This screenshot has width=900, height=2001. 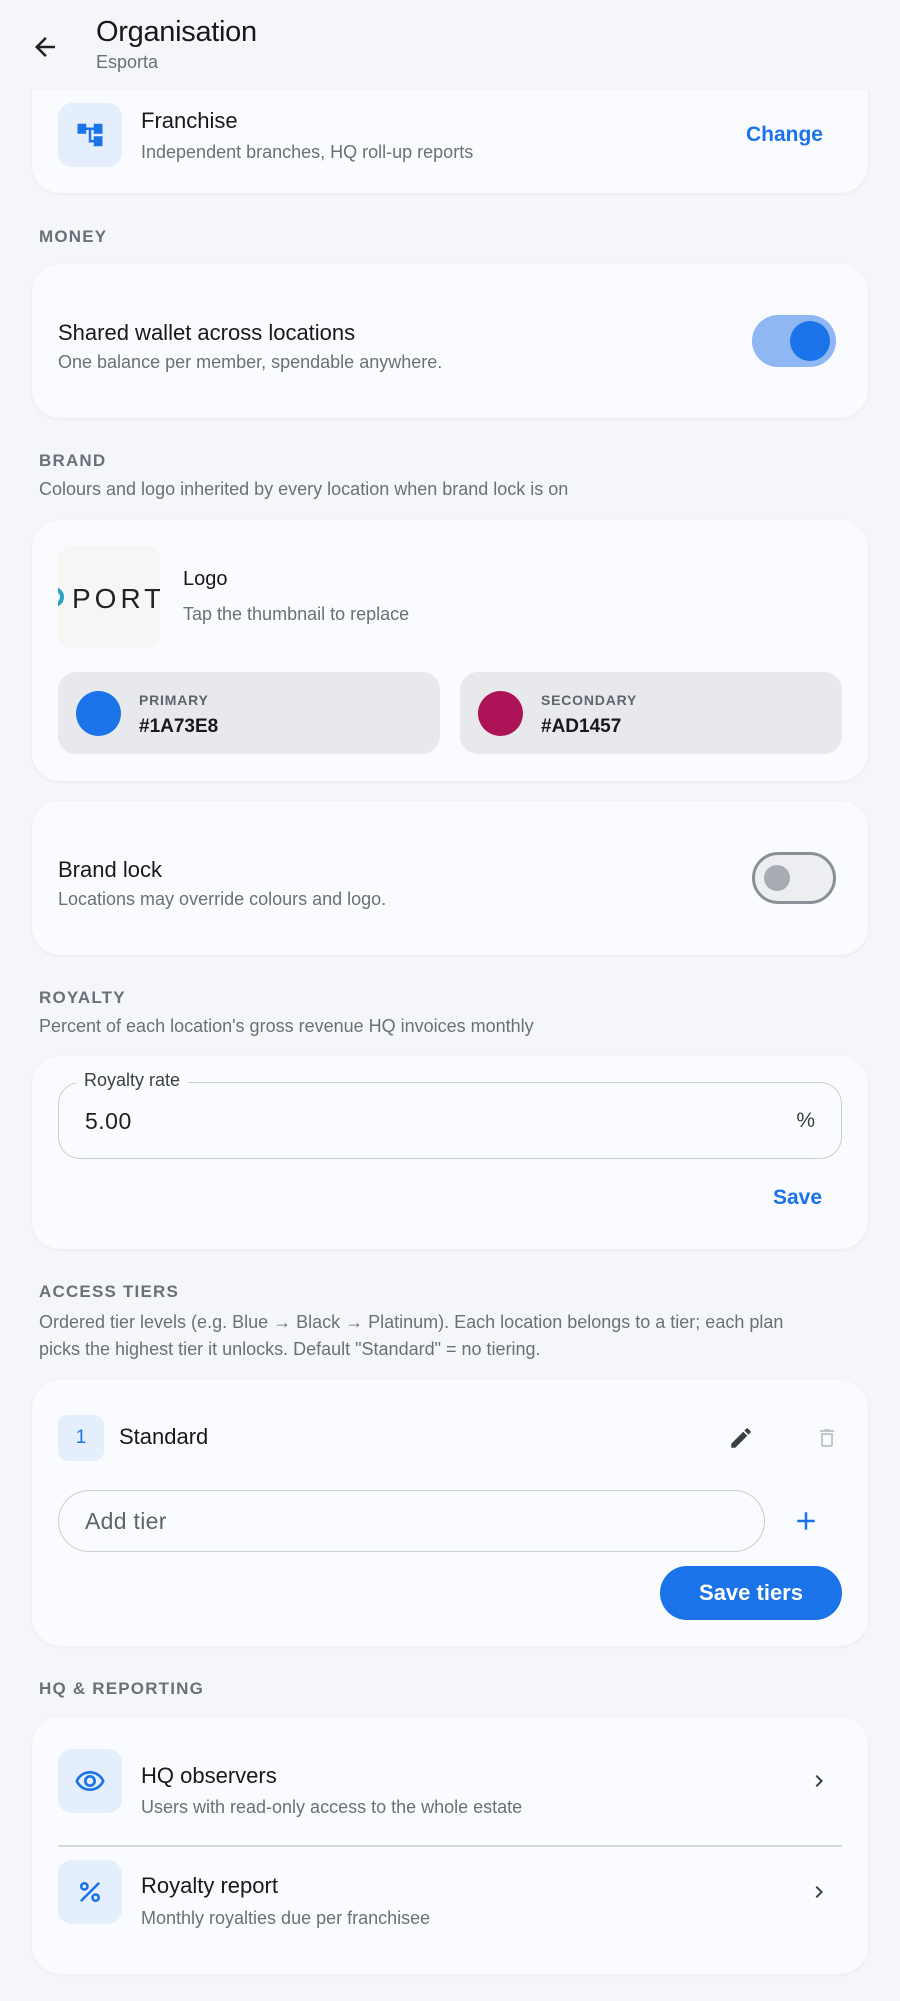 What do you see at coordinates (249, 713) in the screenshot?
I see `primary-color-swatch: PRIMARY #1A73E8` at bounding box center [249, 713].